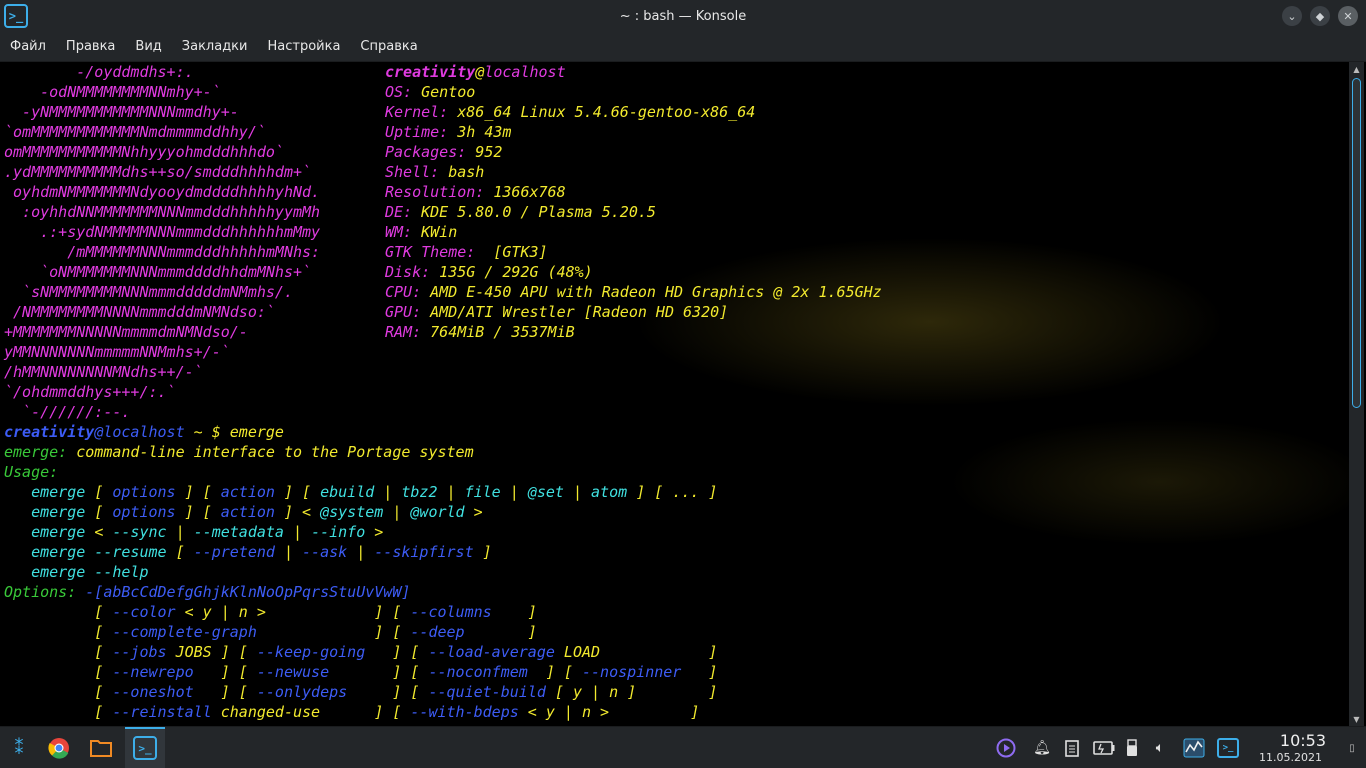 The width and height of the screenshot is (1366, 768). I want to click on info-row: WM: KWin, so click(421, 232).